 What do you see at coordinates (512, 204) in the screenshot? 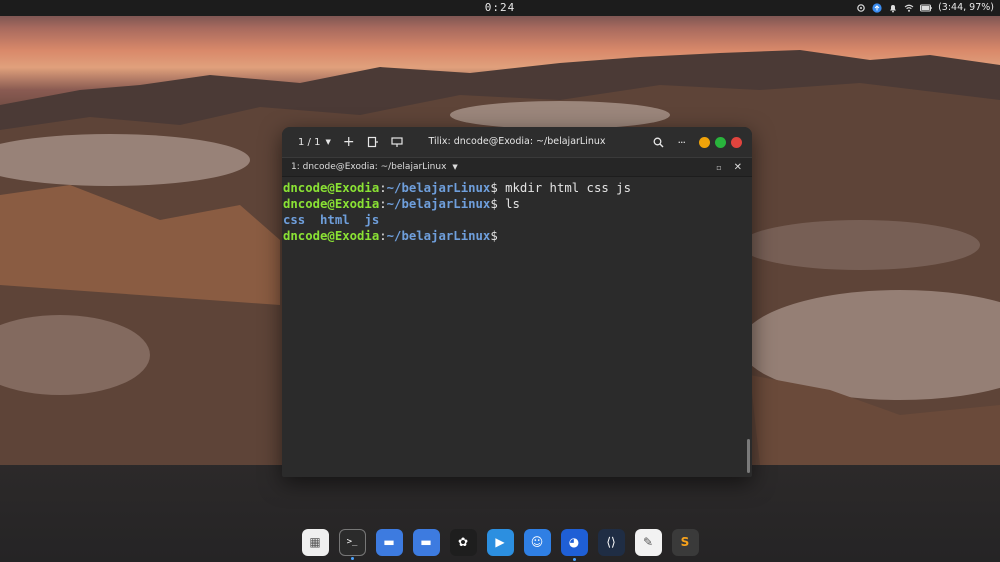
I see `command-text: ls` at bounding box center [512, 204].